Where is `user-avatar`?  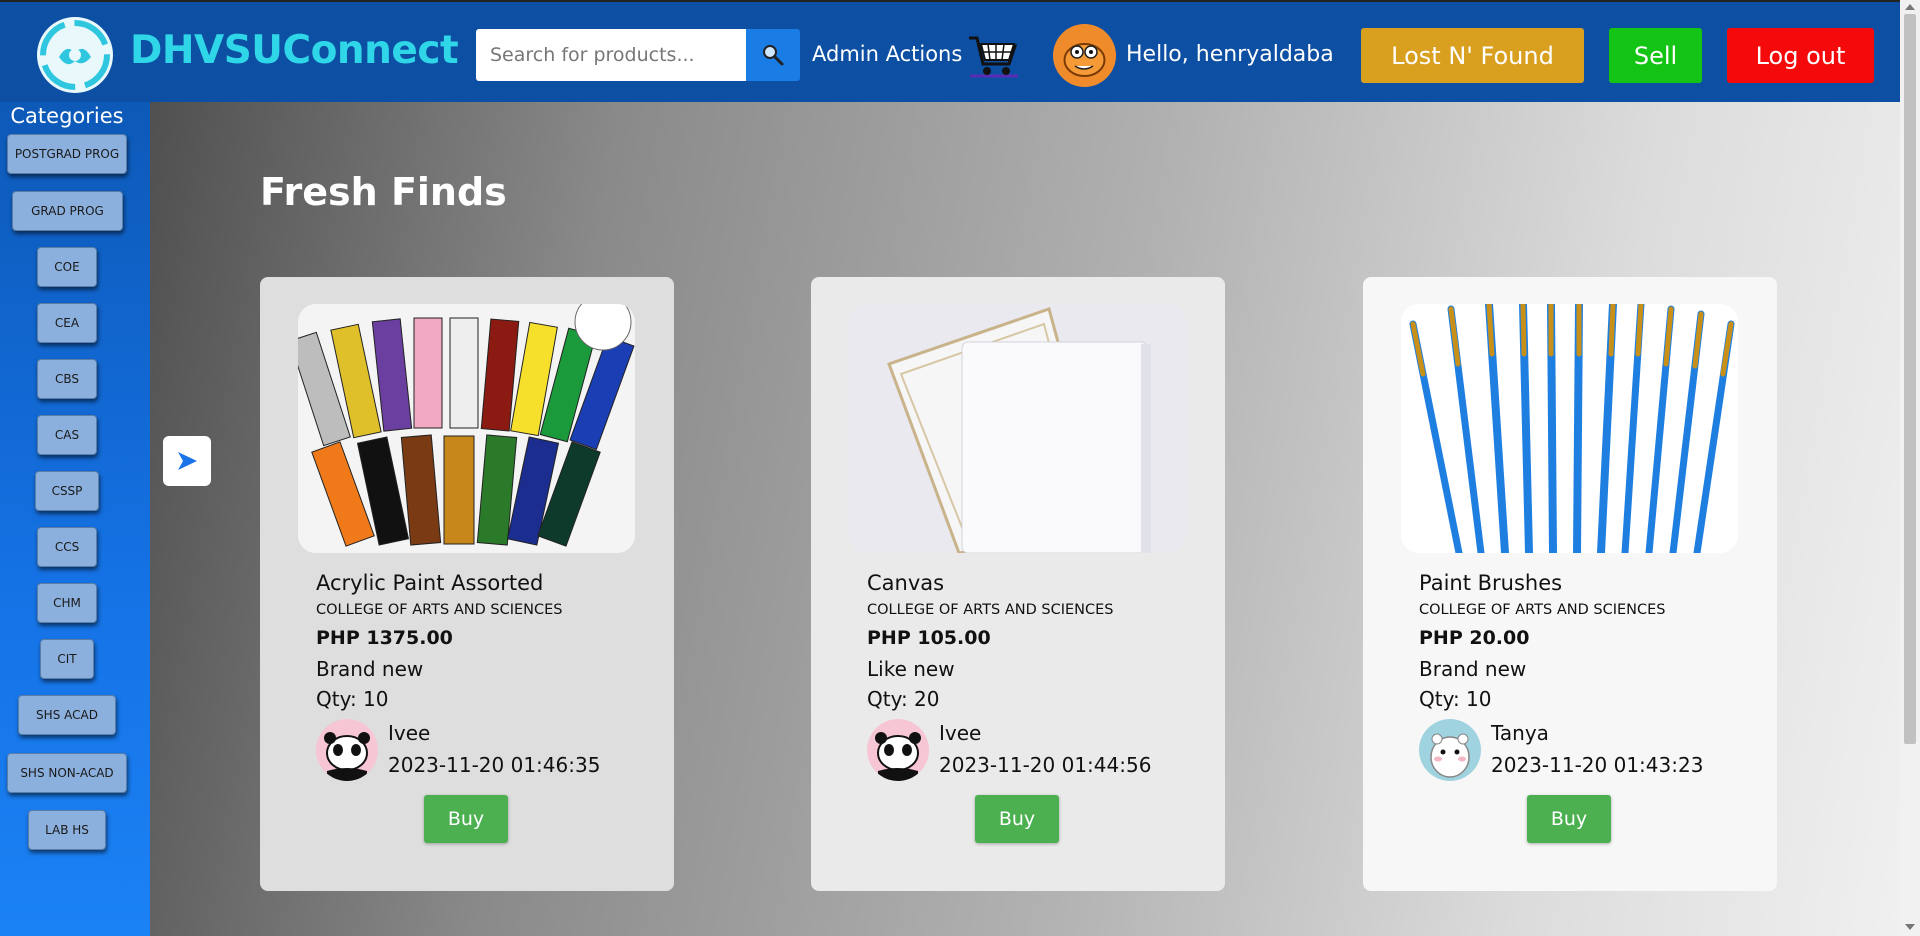
user-avatar is located at coordinates (1084, 55).